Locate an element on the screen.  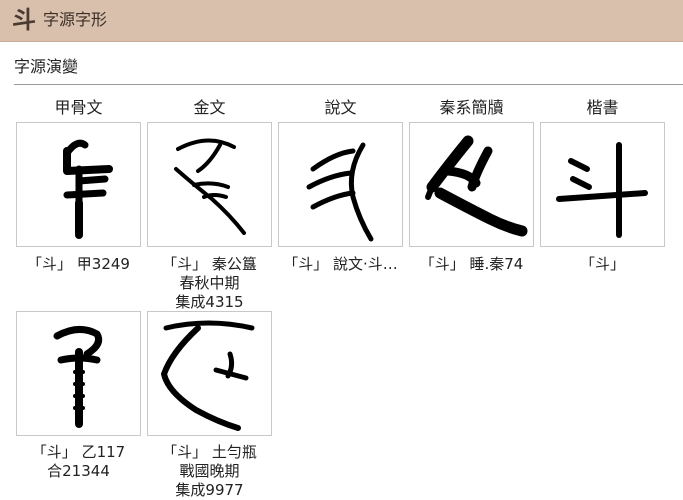
caption-line: 春秋中期 is located at coordinates (209, 283).